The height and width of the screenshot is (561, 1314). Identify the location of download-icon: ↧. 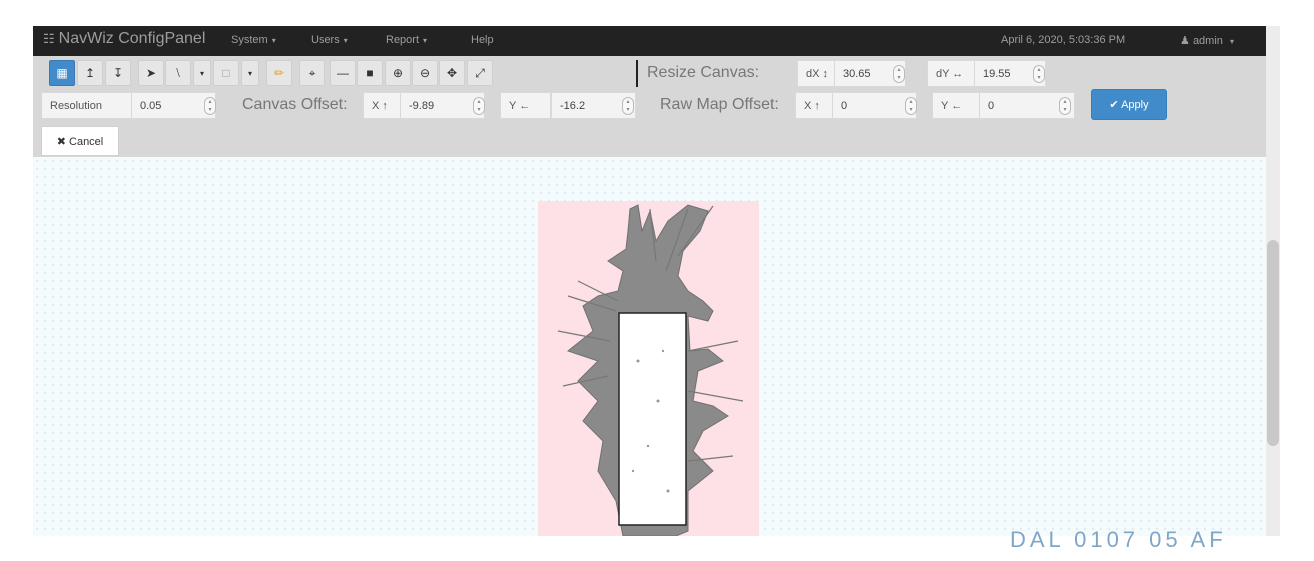
(118, 73).